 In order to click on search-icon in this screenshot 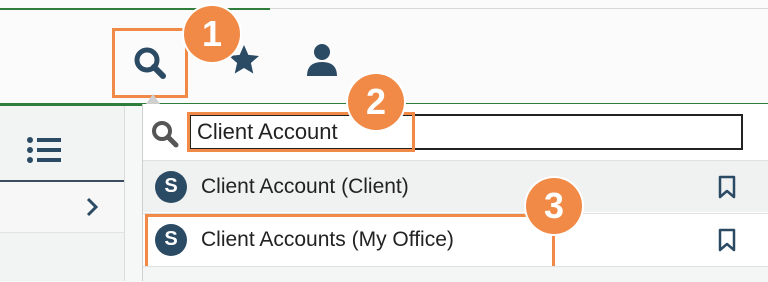, I will do `click(150, 63)`.